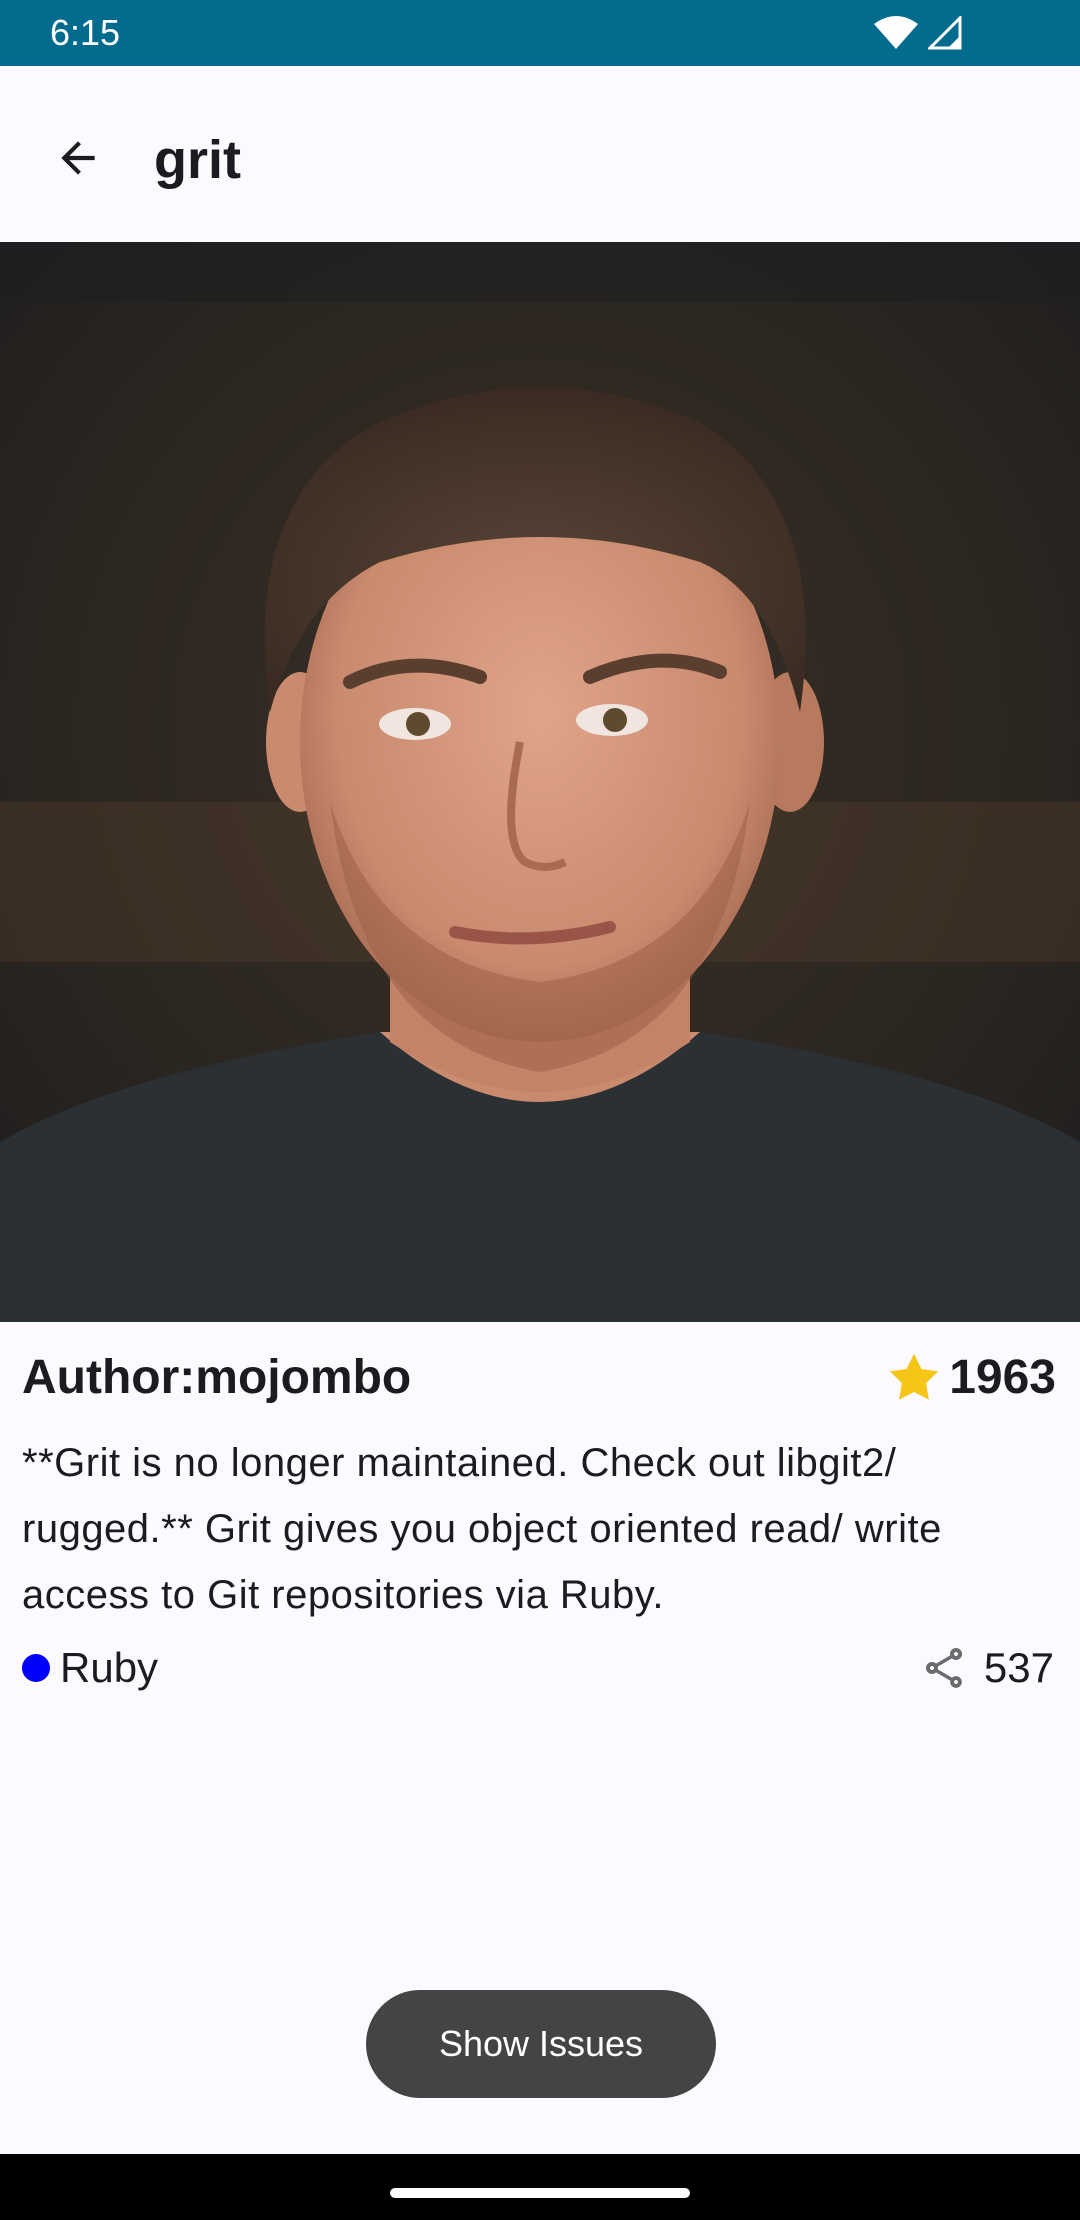 This screenshot has height=2220, width=1080. I want to click on show-issues-button: Show Issues, so click(541, 2044).